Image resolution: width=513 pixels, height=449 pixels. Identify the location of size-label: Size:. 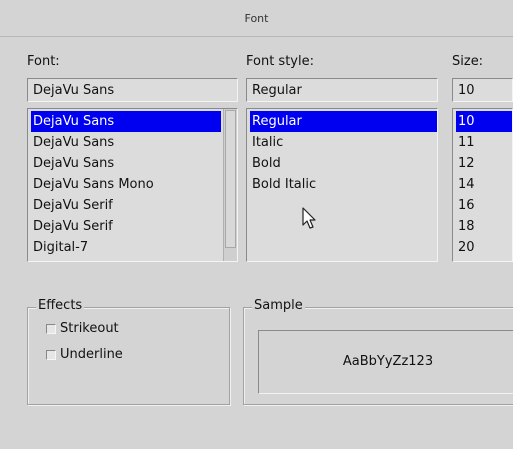
(468, 61).